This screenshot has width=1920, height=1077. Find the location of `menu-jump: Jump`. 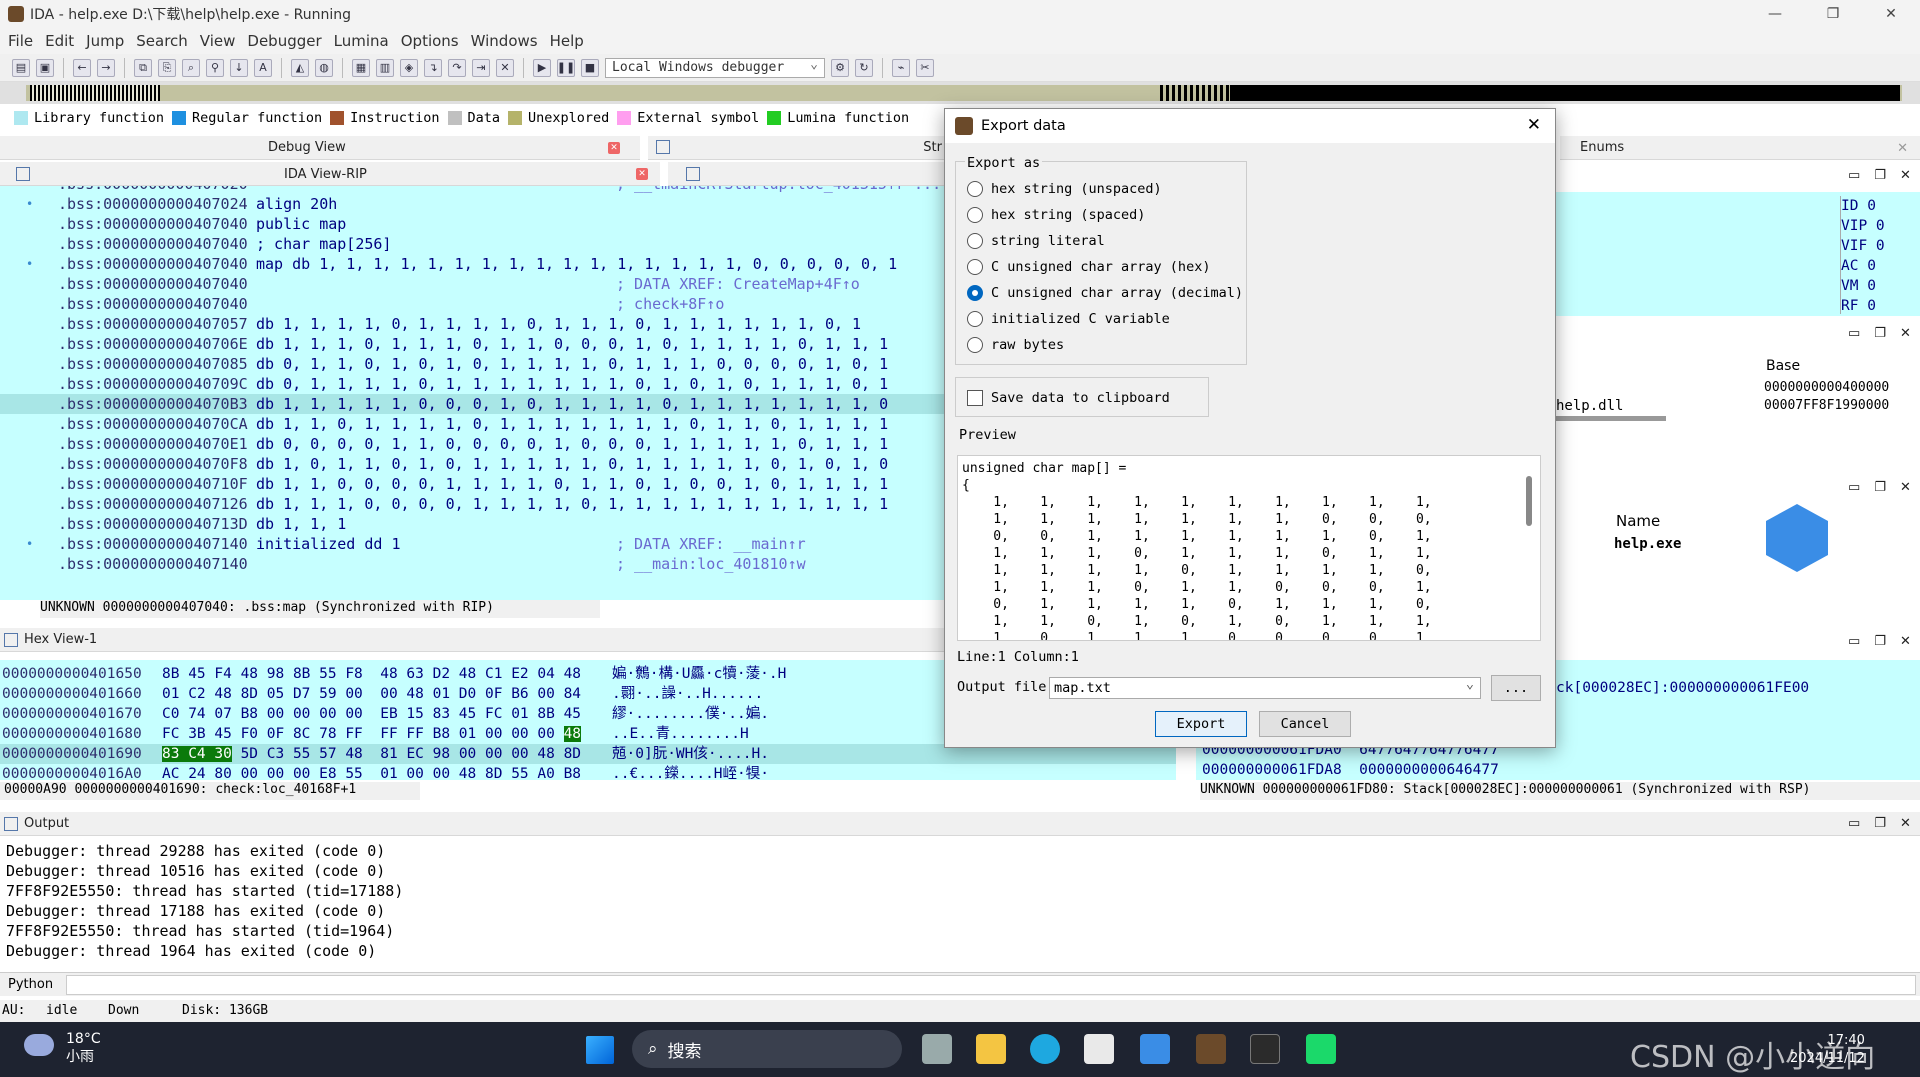

menu-jump: Jump is located at coordinates (107, 41).